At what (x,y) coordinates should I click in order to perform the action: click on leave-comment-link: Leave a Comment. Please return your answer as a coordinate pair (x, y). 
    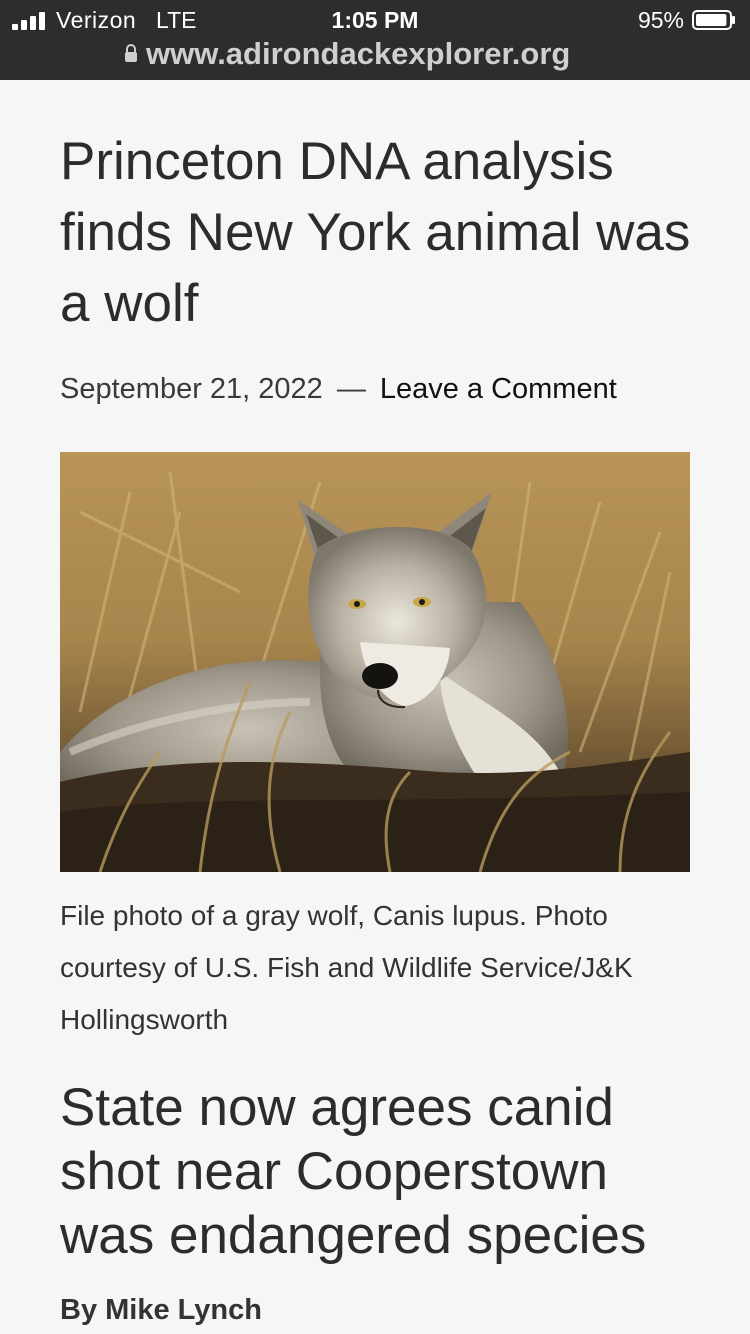
    Looking at the image, I should click on (498, 389).